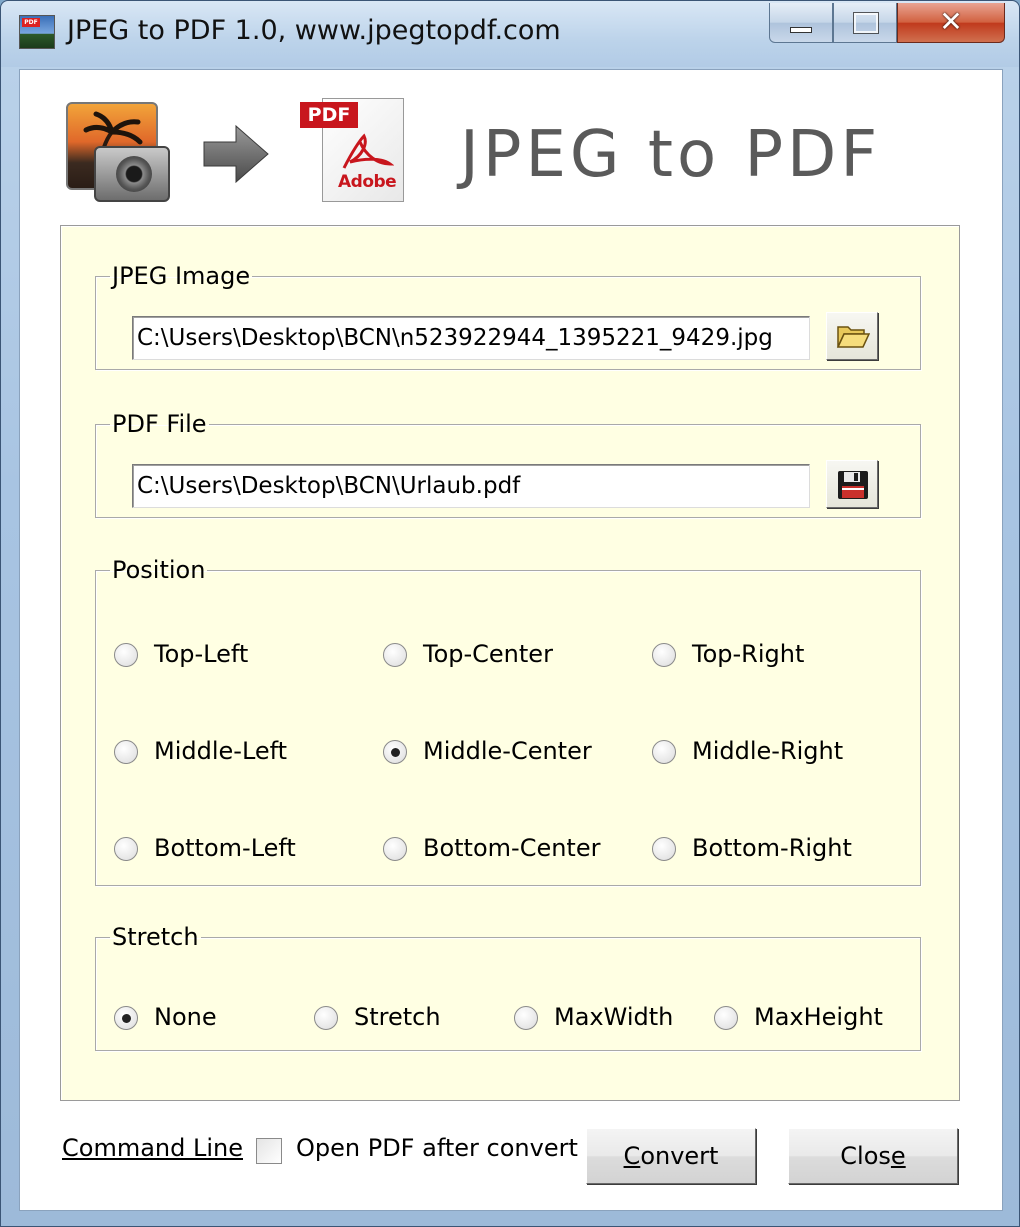 The image size is (1020, 1227). What do you see at coordinates (126, 752) in the screenshot?
I see `radio-middle-left-indicator` at bounding box center [126, 752].